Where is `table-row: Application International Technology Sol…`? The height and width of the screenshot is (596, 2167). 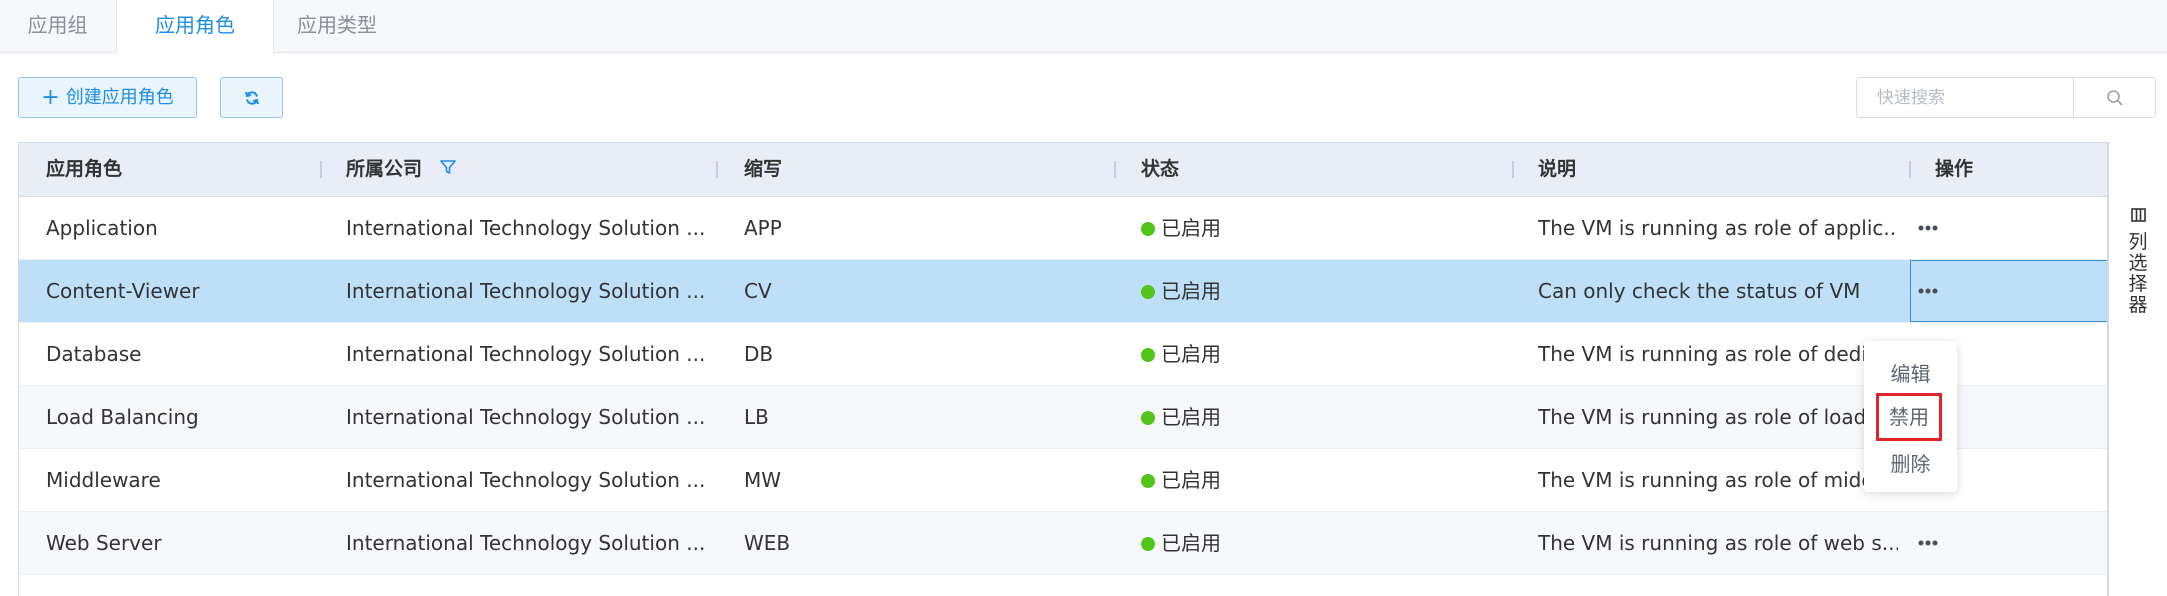 table-row: Application International Technology Sol… is located at coordinates (1063, 228).